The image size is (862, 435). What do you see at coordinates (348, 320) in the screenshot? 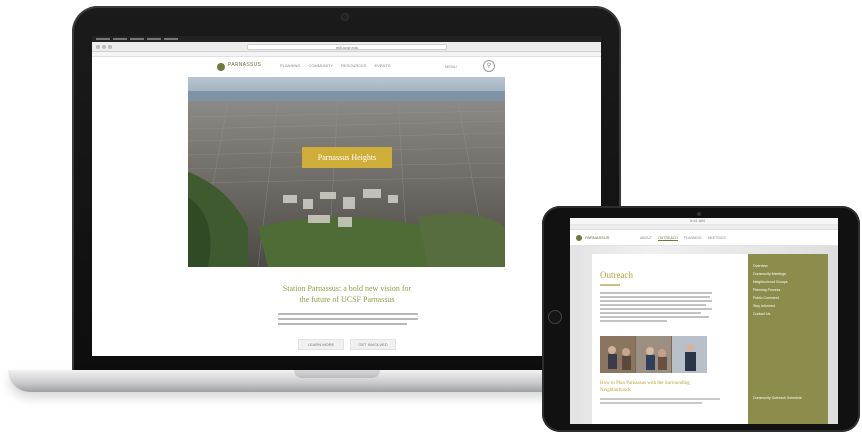
I see `intro-paragraph` at bounding box center [348, 320].